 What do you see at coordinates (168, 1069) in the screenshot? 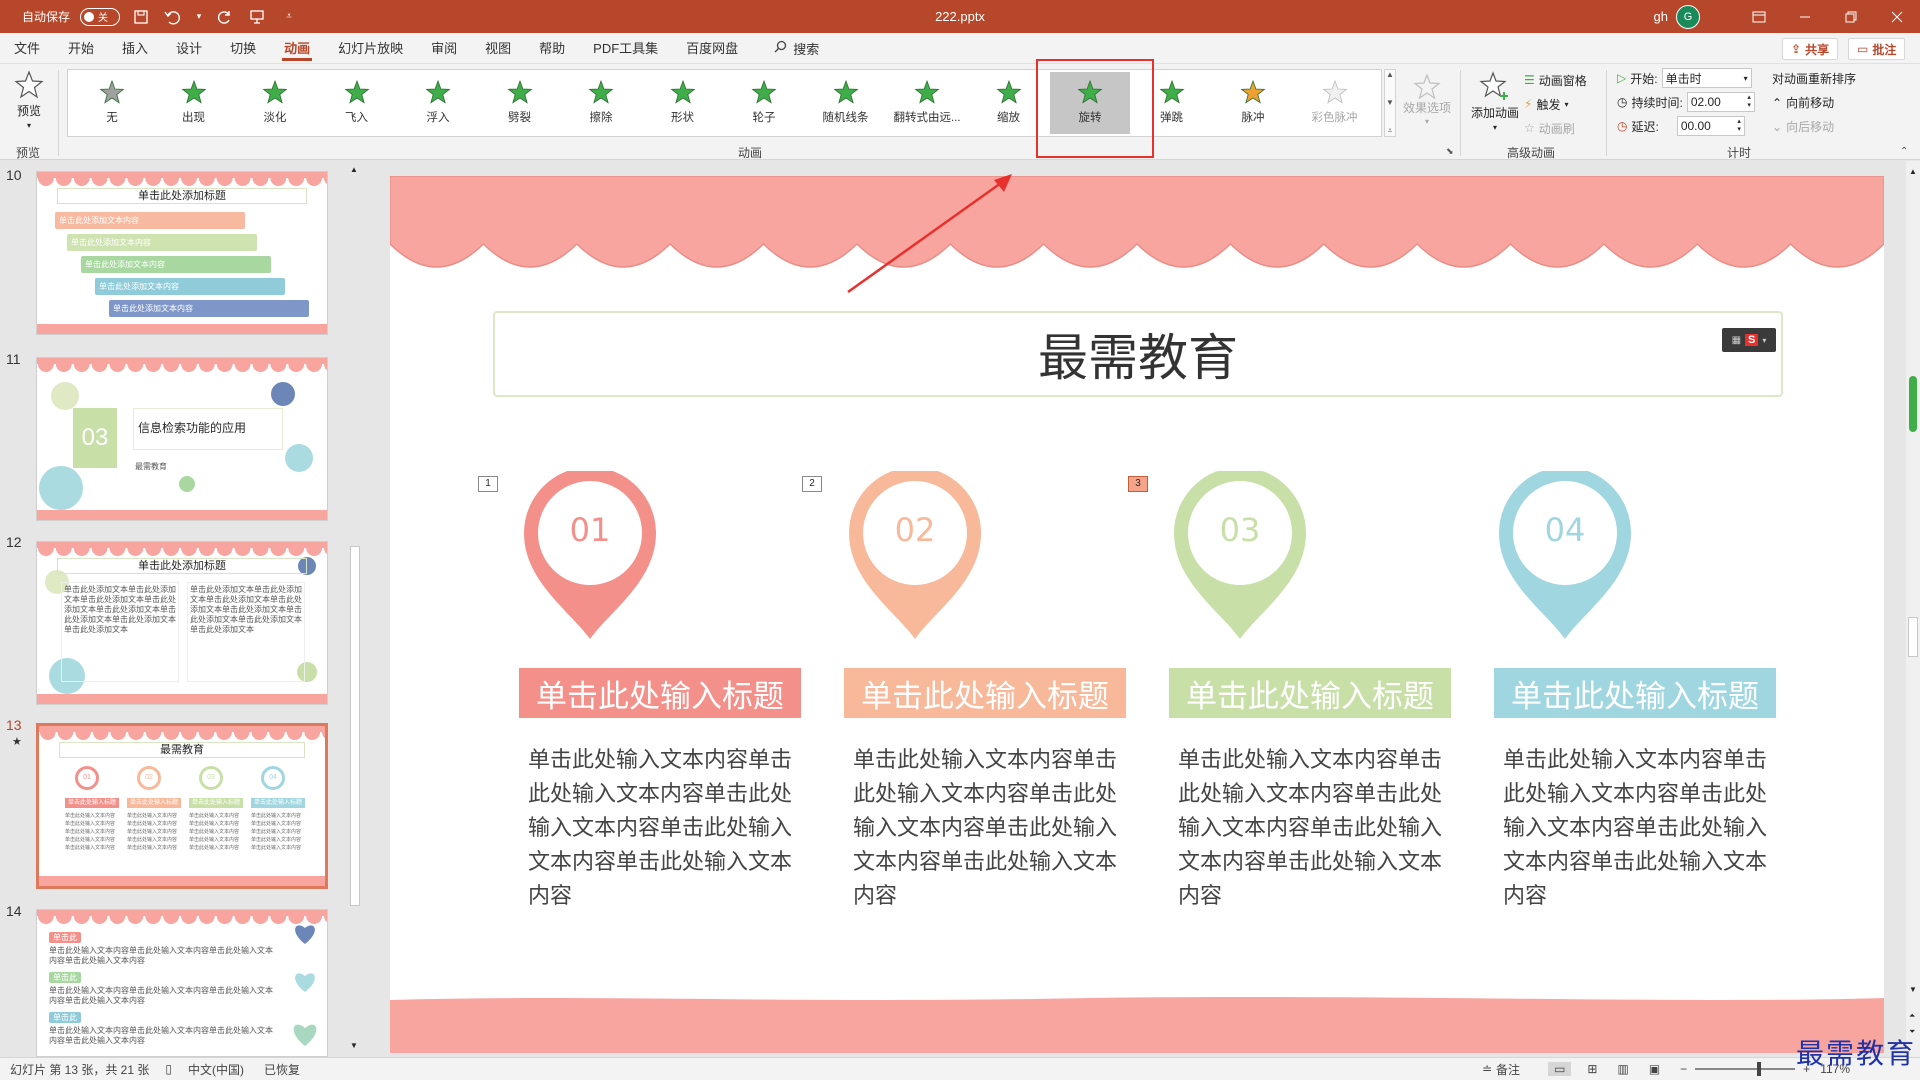
I see `spelling-icon: ▯` at bounding box center [168, 1069].